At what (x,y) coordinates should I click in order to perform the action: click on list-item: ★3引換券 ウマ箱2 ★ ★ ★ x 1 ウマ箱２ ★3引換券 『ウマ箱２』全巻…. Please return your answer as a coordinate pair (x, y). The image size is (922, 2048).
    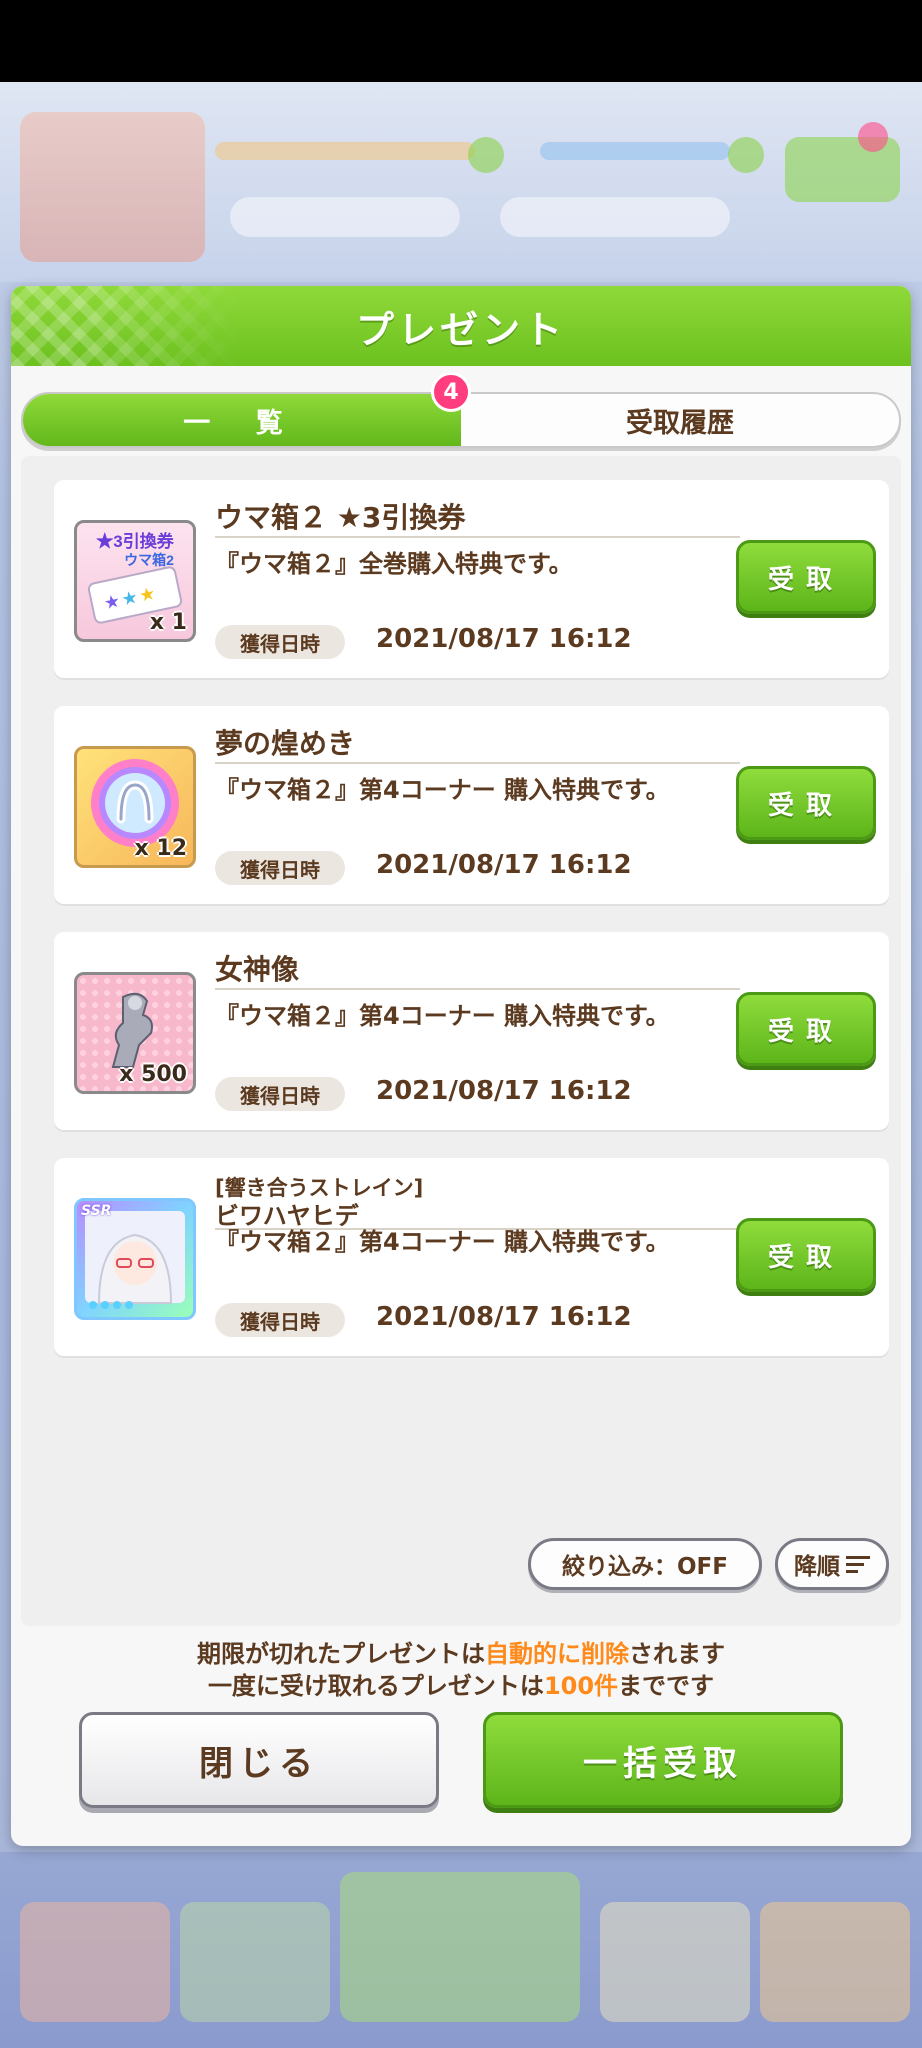
    Looking at the image, I should click on (471, 579).